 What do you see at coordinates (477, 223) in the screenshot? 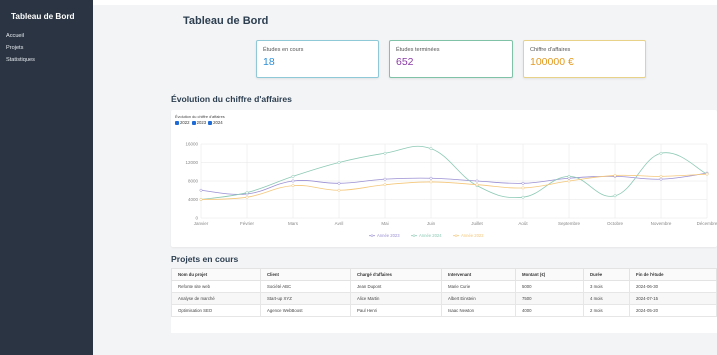
I see `x-tick-label: Juillet` at bounding box center [477, 223].